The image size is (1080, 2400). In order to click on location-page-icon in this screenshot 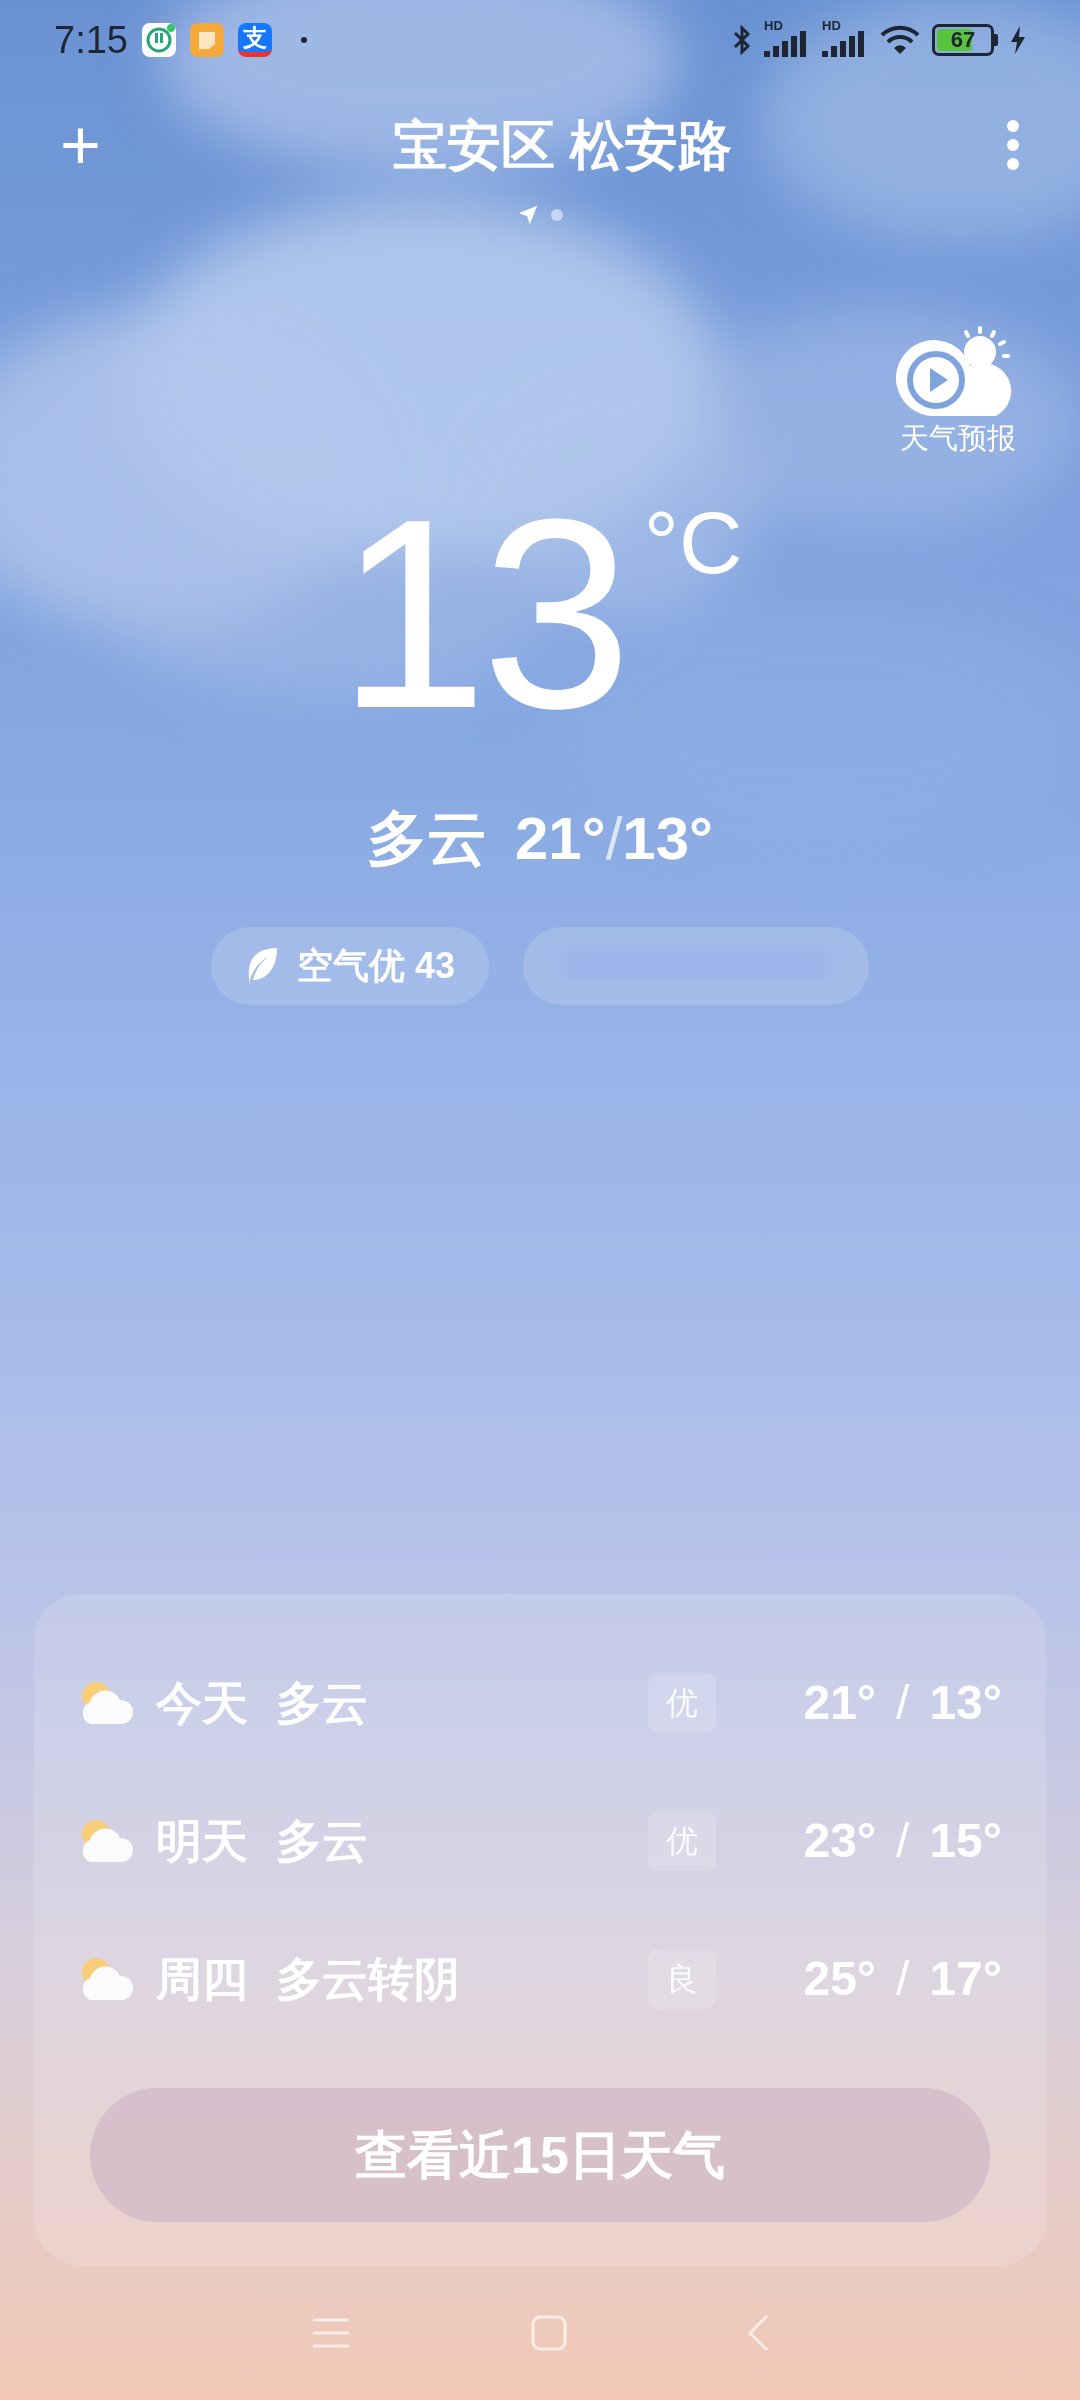, I will do `click(528, 215)`.